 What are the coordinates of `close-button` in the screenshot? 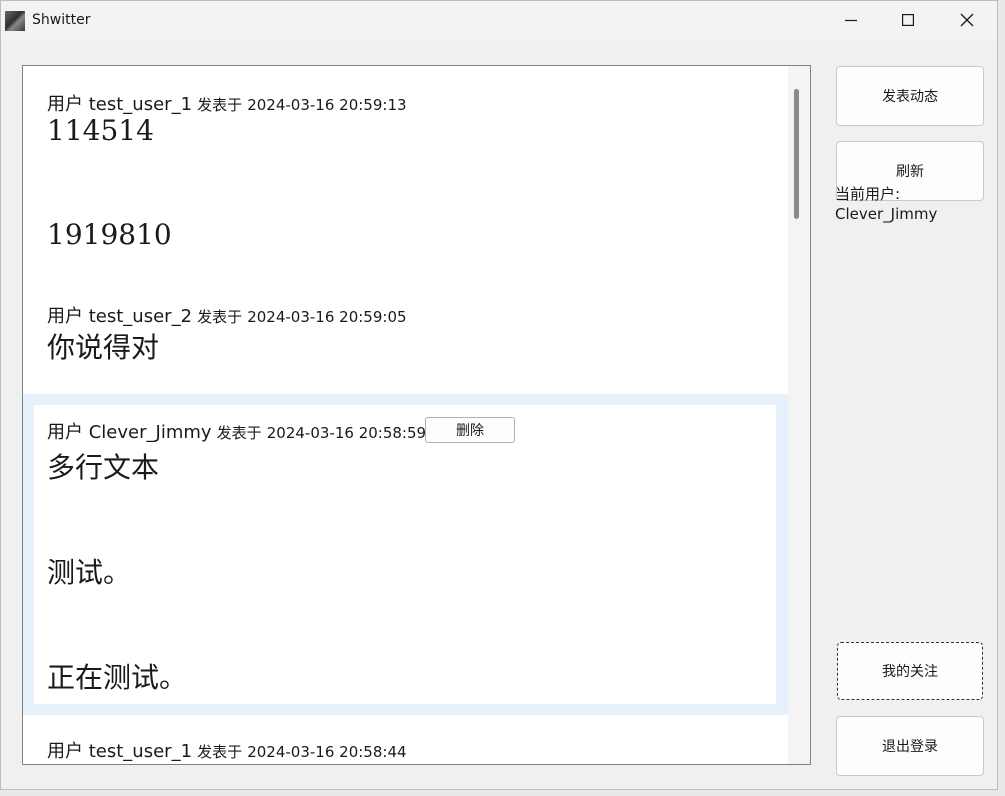 It's located at (967, 20).